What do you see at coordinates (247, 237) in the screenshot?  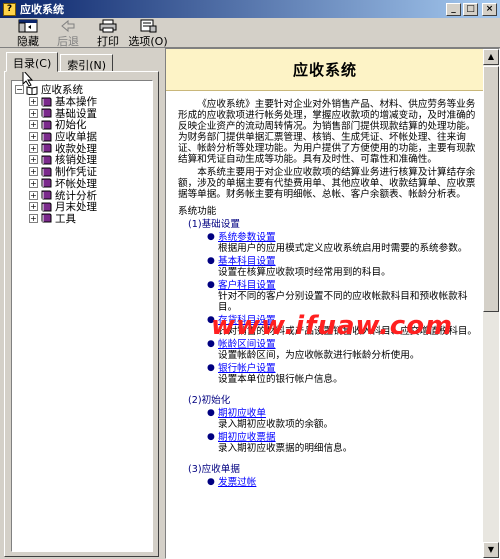 I see `topic-link: 系统参数设置` at bounding box center [247, 237].